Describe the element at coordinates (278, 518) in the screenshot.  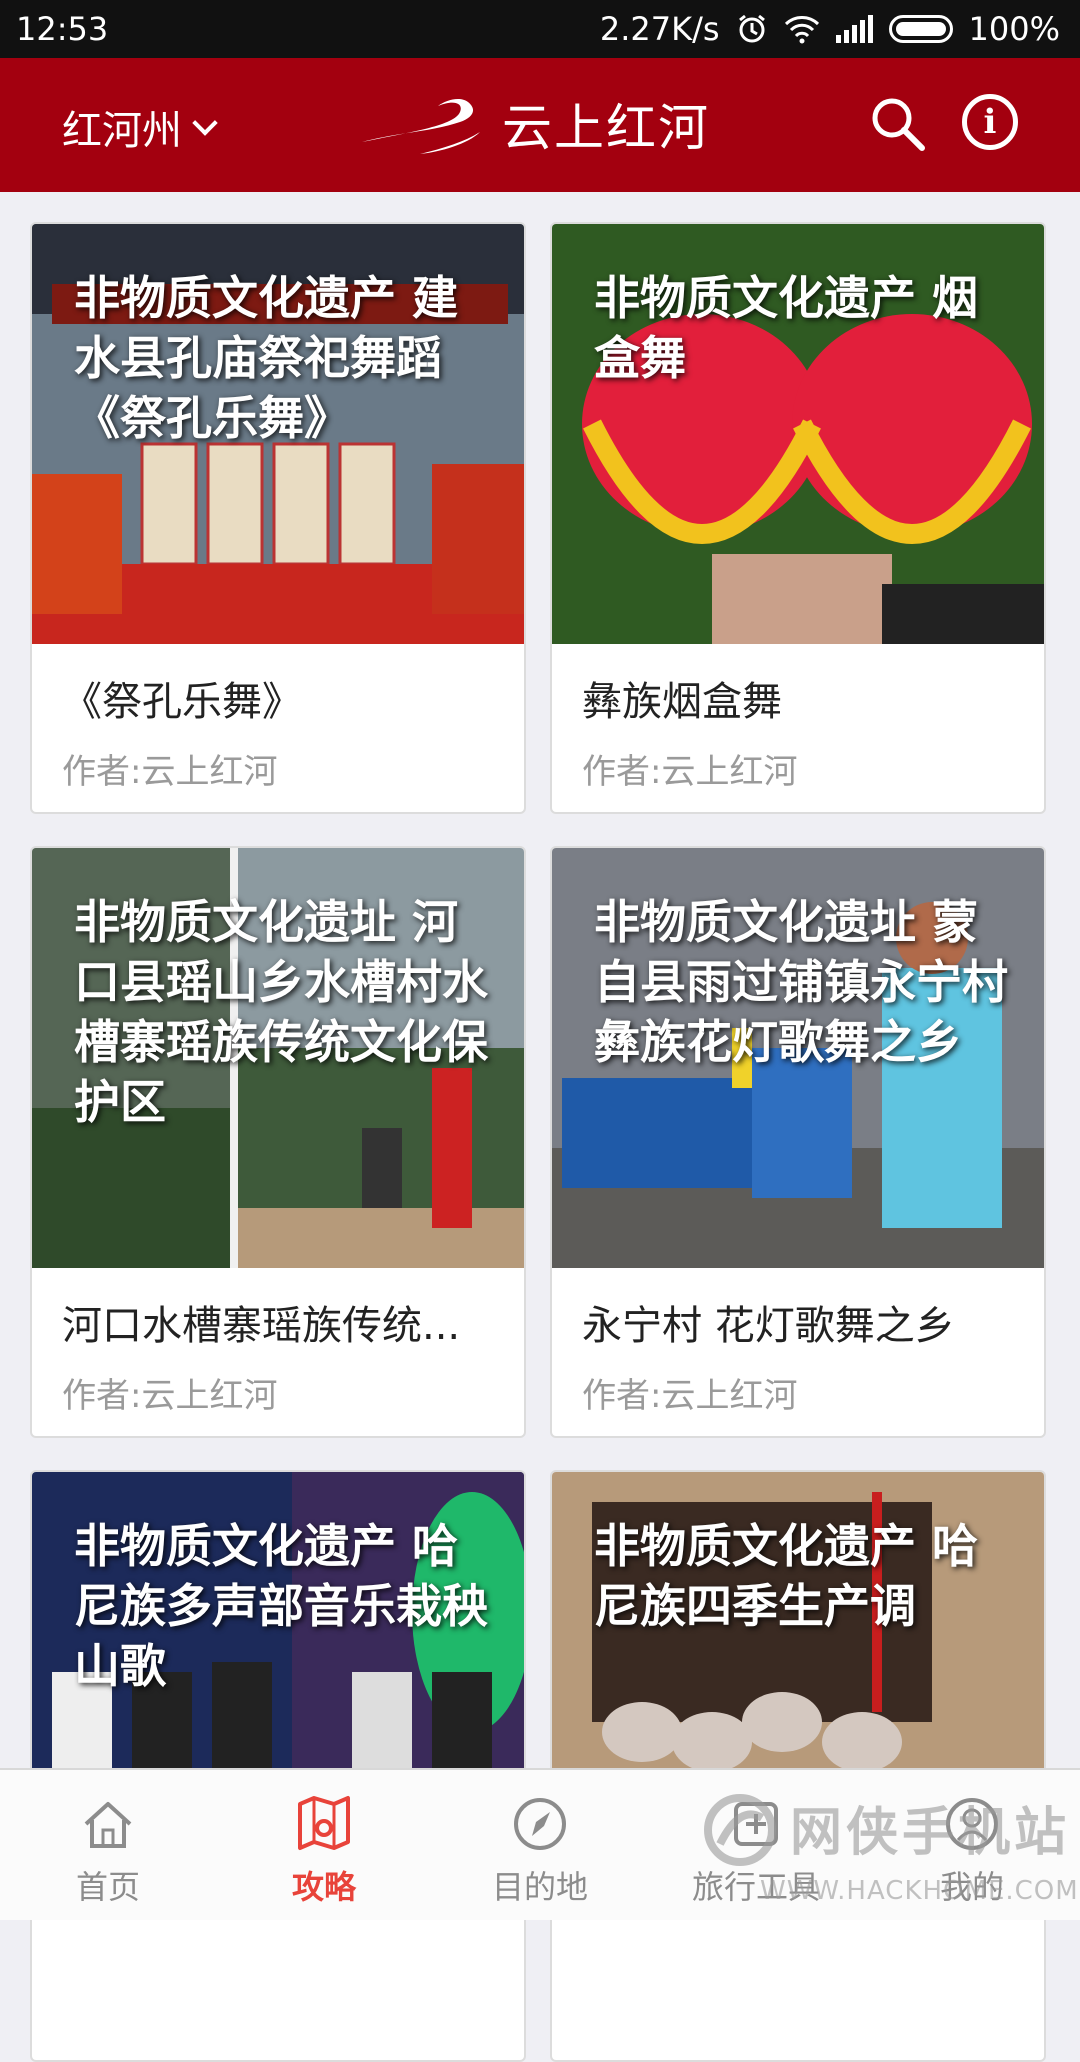
I see `guide-card: 非物质文化遗产 建水县孔庙祭祀舞蹈《祭孔乐舞》 《祭孔乐舞》 作者:云上红河` at that location.